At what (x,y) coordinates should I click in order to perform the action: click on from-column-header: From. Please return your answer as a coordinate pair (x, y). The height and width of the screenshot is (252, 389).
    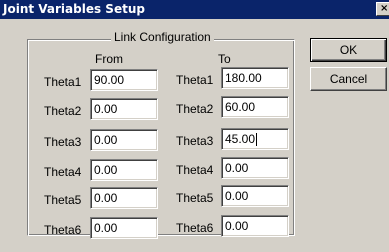
    Looking at the image, I should click on (109, 59).